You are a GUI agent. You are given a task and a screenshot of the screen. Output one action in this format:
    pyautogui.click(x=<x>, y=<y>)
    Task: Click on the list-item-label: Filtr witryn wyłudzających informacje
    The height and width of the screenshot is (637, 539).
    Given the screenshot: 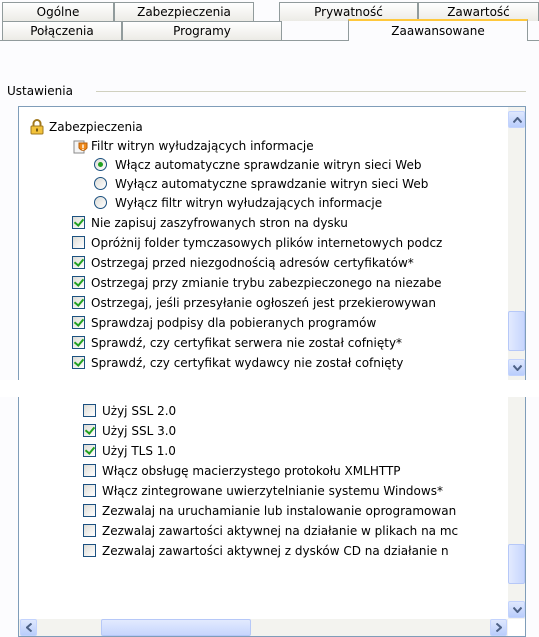 What is the action you would take?
    pyautogui.click(x=202, y=146)
    